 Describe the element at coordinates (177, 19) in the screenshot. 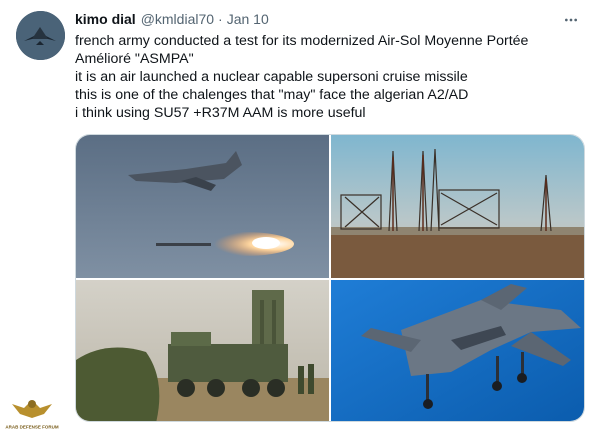

I see `author-handle: @kmldial70` at that location.